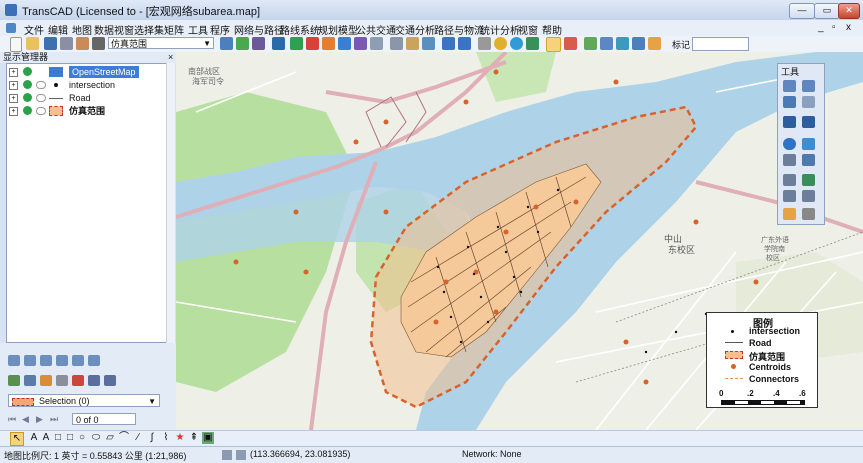 The width and height of the screenshot is (863, 463). Describe the element at coordinates (208, 438) in the screenshot. I see `image-tool-icon: ▣` at that location.